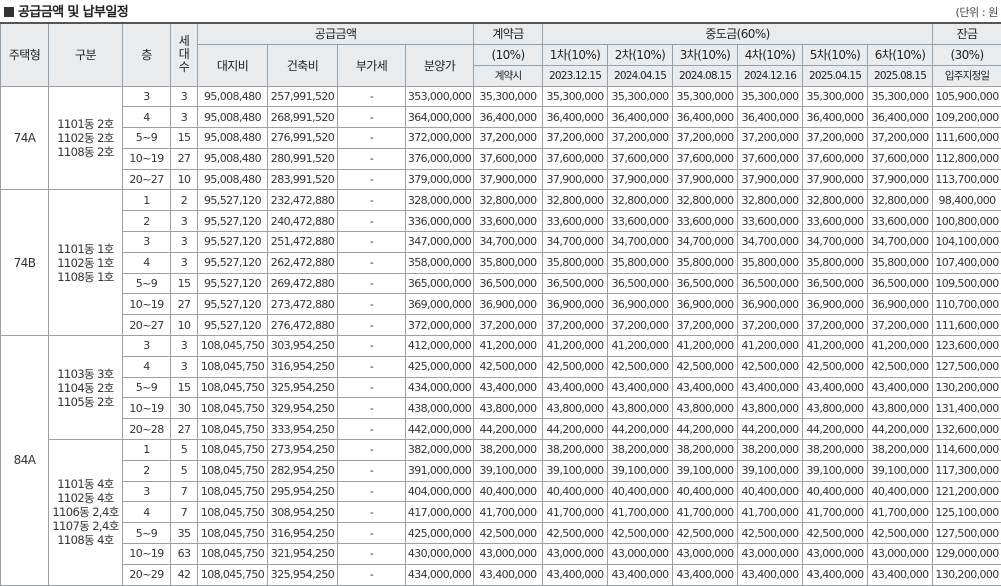 The height and width of the screenshot is (586, 1001). I want to click on middle-payment-5-cell: 43,000,000, so click(835, 554).